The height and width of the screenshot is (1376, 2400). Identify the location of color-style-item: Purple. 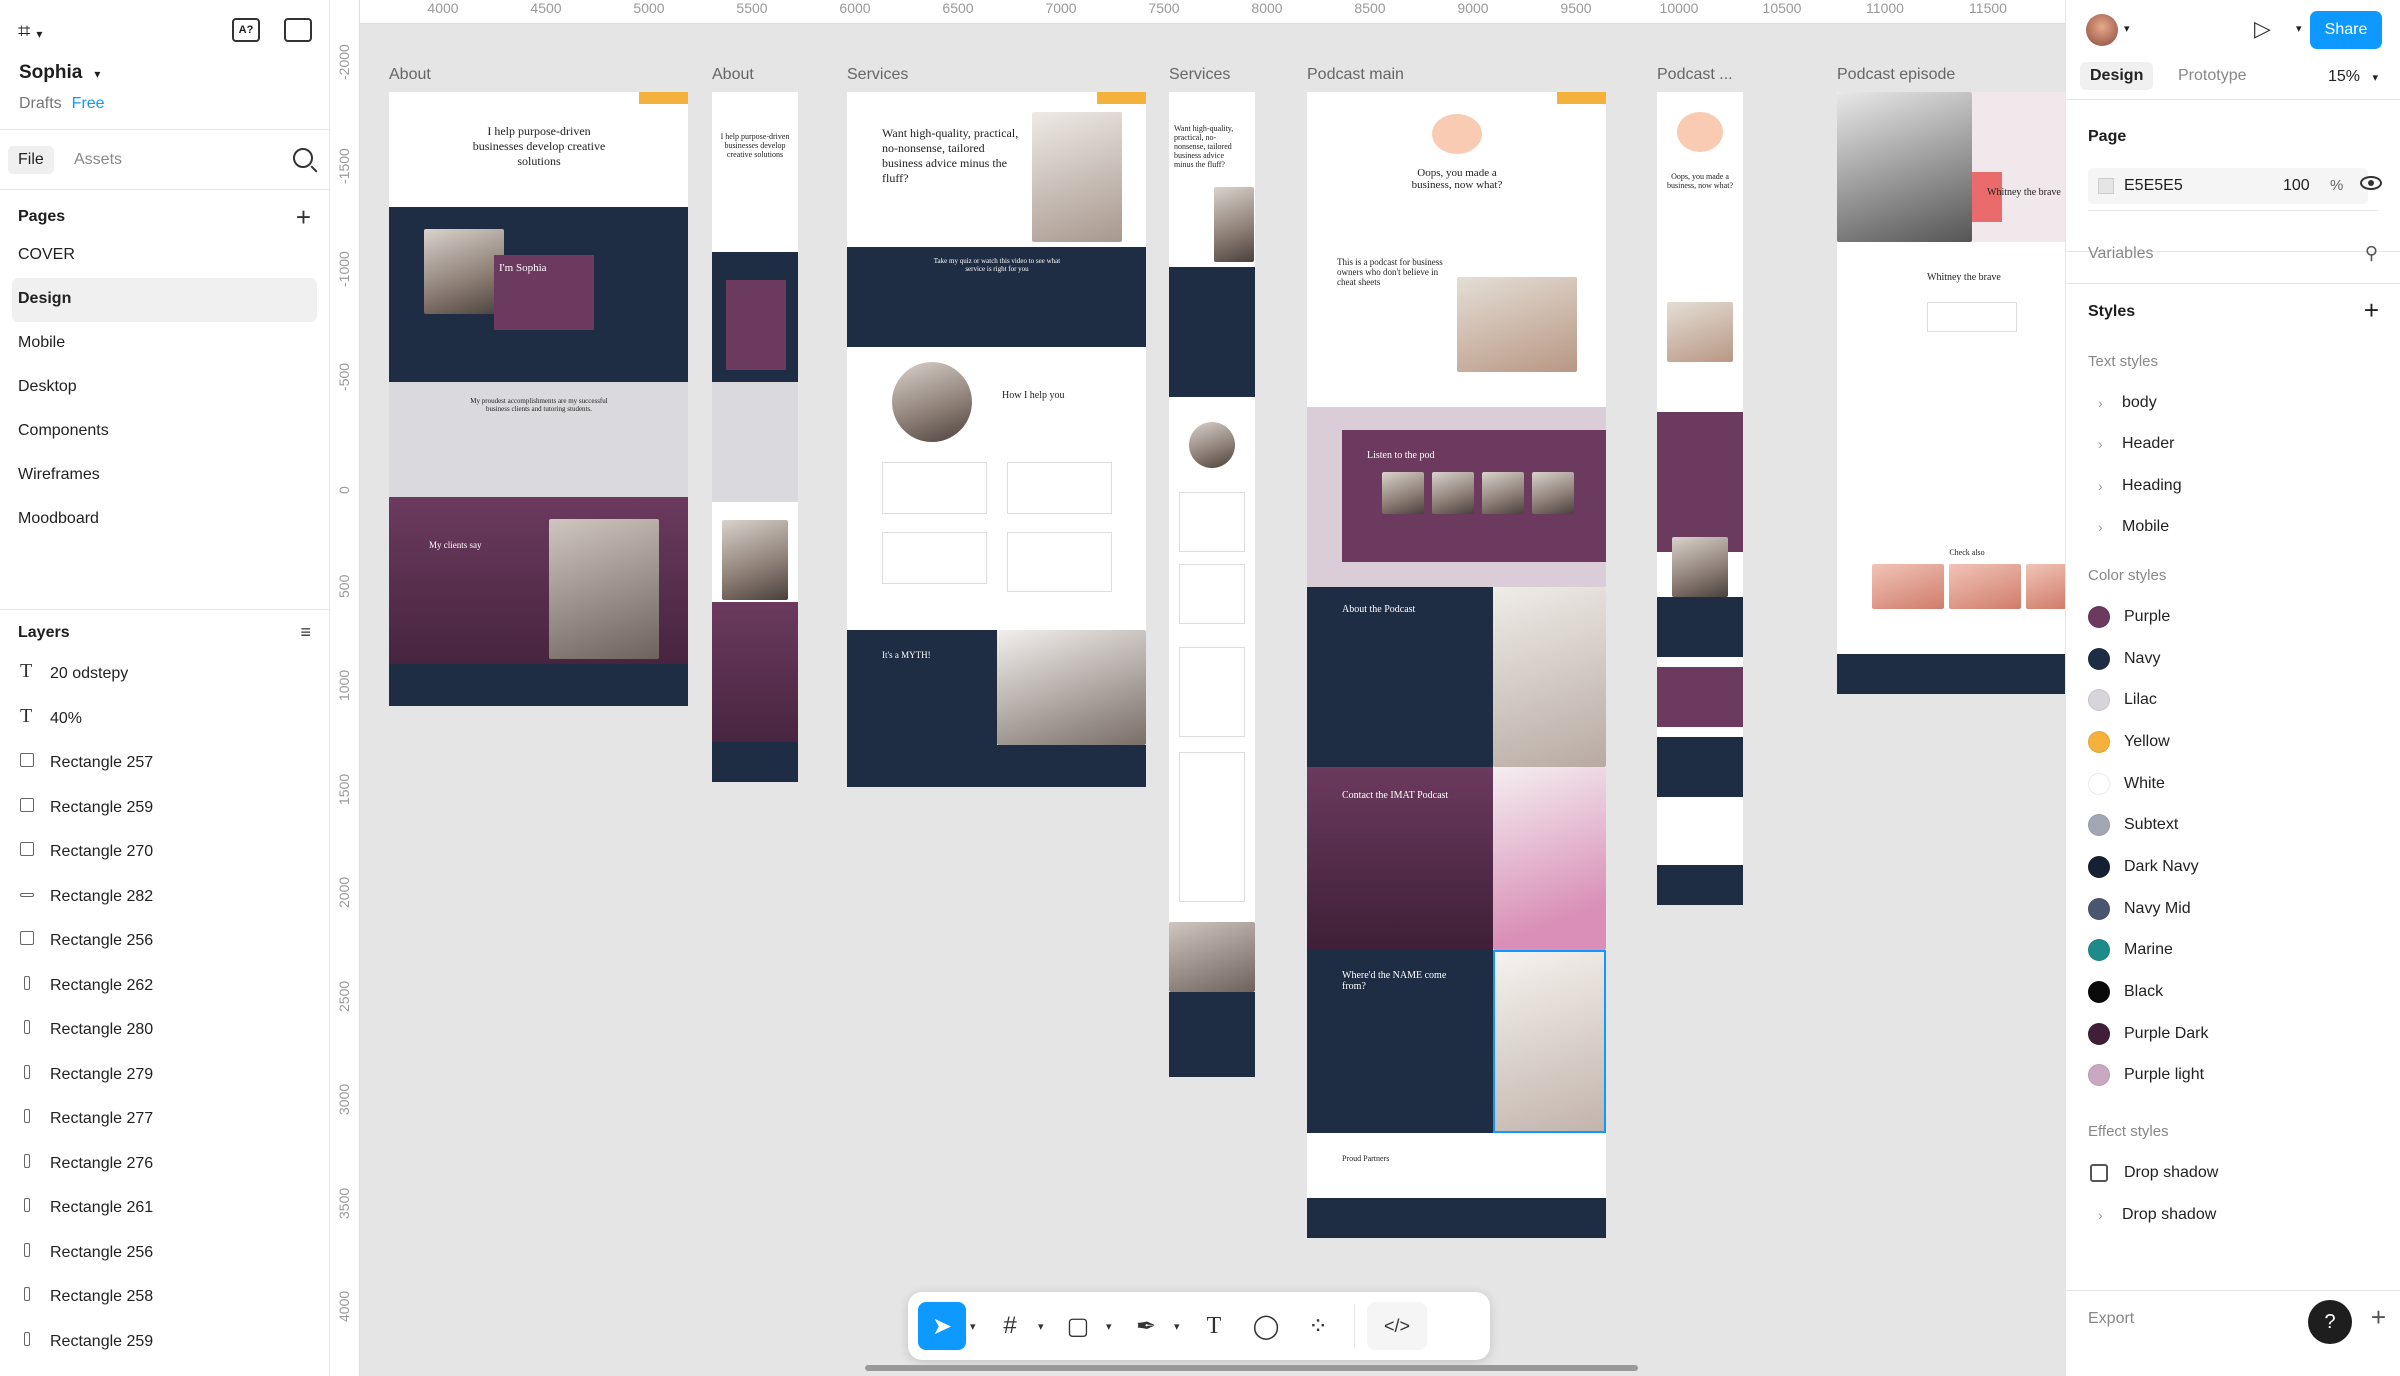
(2233, 617).